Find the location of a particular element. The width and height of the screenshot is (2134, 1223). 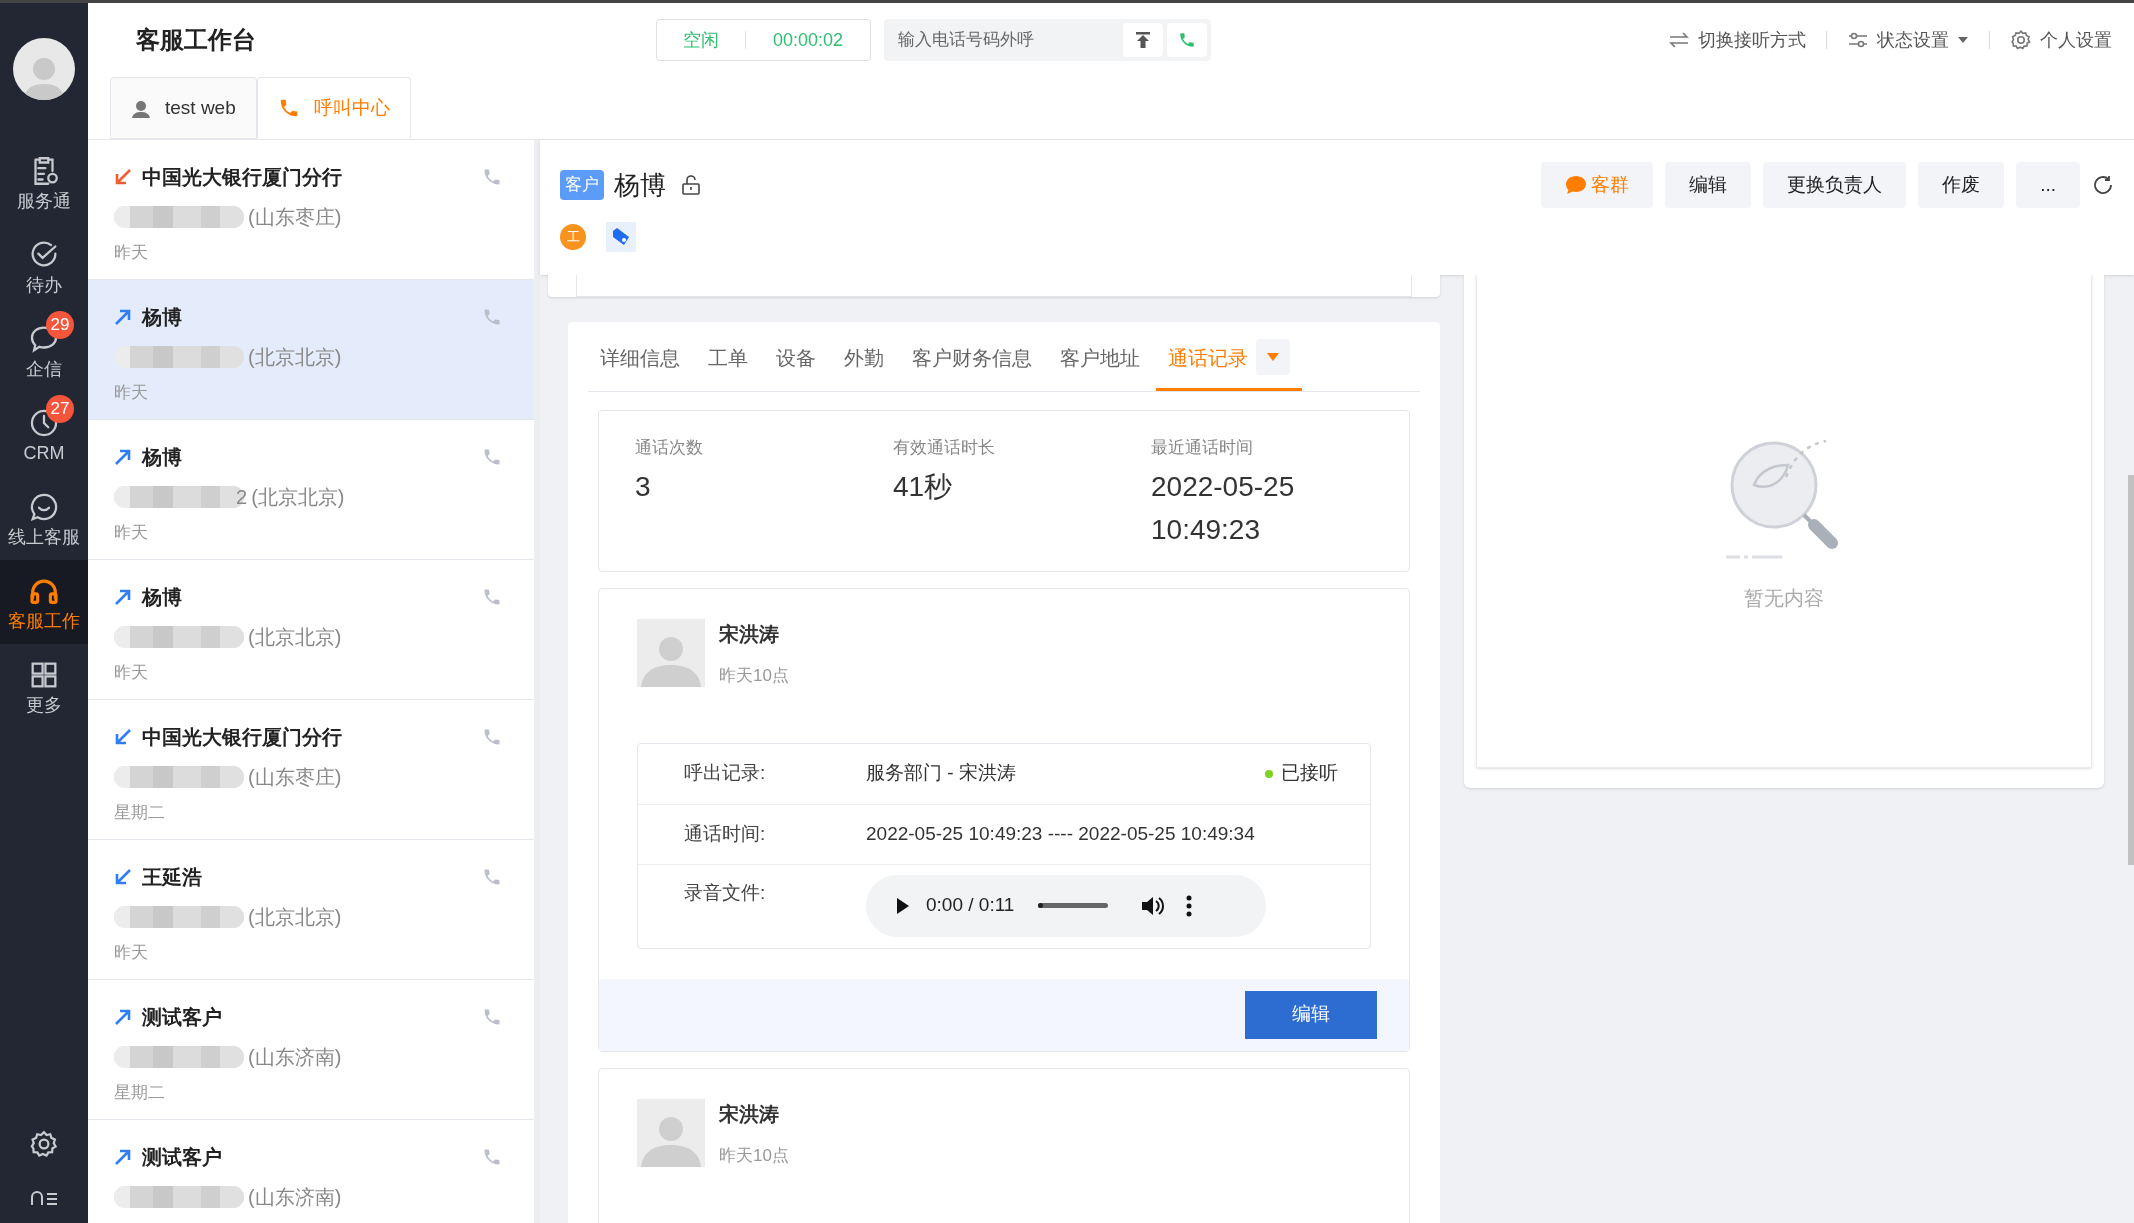

audio-player: 0:00 / 0:11 is located at coordinates (1066, 905).